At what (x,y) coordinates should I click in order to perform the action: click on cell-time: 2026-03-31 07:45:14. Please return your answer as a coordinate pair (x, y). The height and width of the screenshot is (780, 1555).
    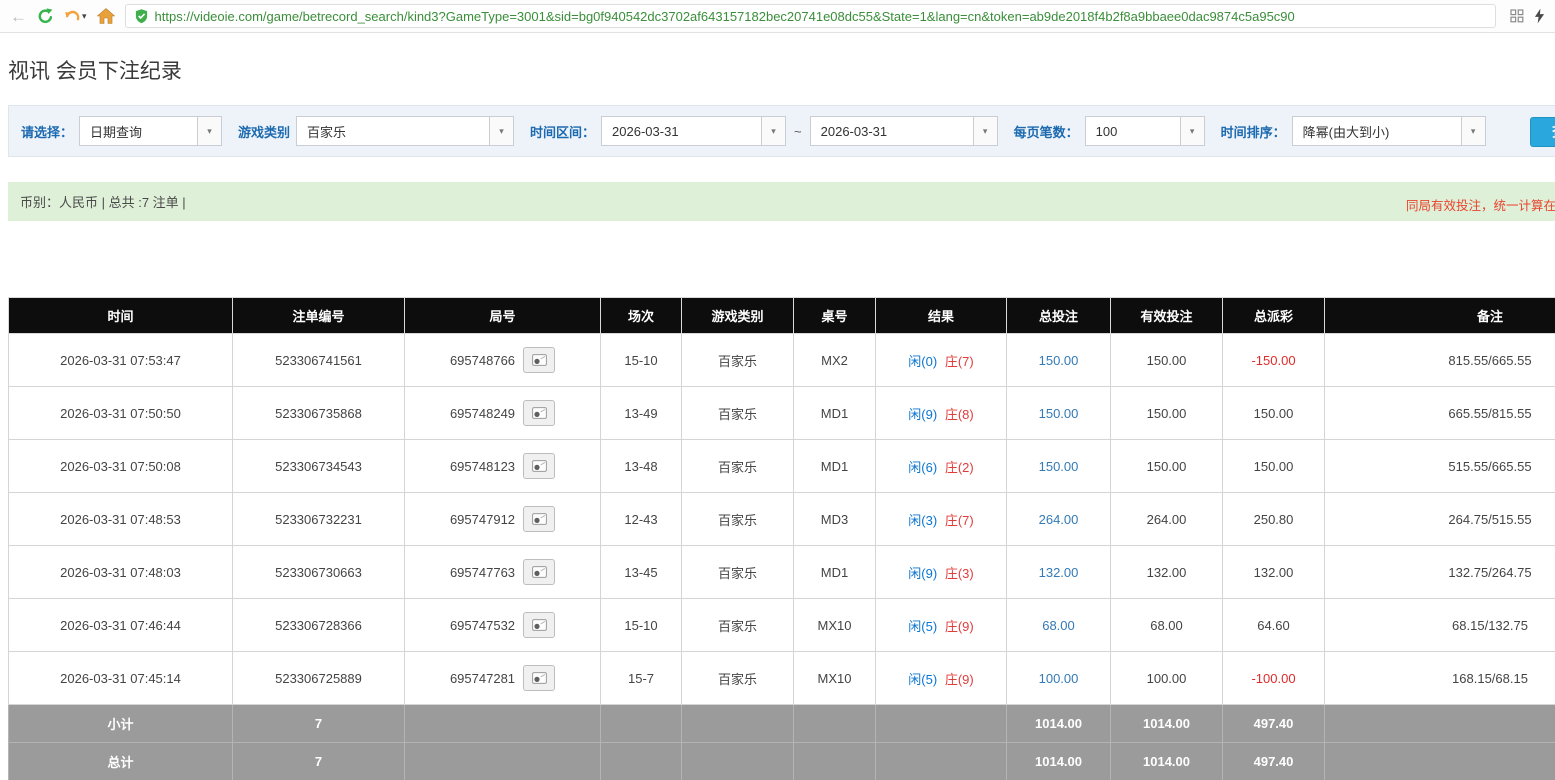
    Looking at the image, I should click on (120, 678).